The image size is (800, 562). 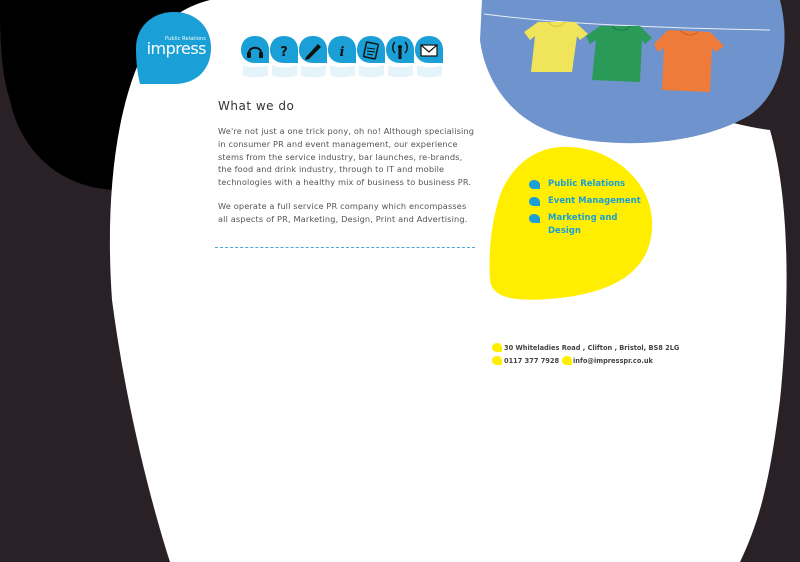 I want to click on nav-pen-button, so click(x=313, y=57).